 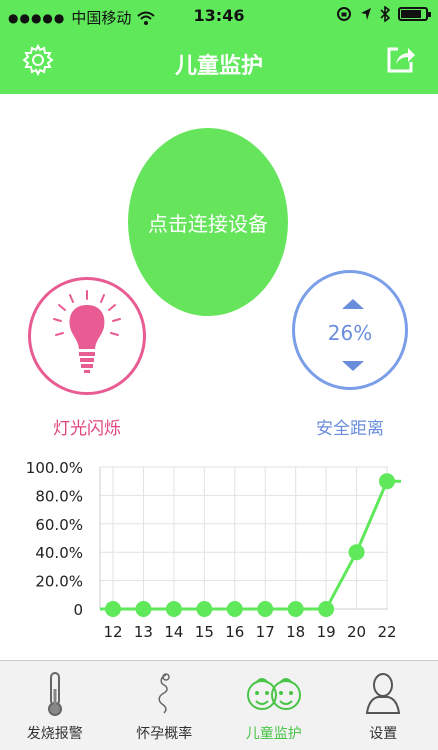 What do you see at coordinates (344, 14) in the screenshot?
I see `rotation-lock-icon` at bounding box center [344, 14].